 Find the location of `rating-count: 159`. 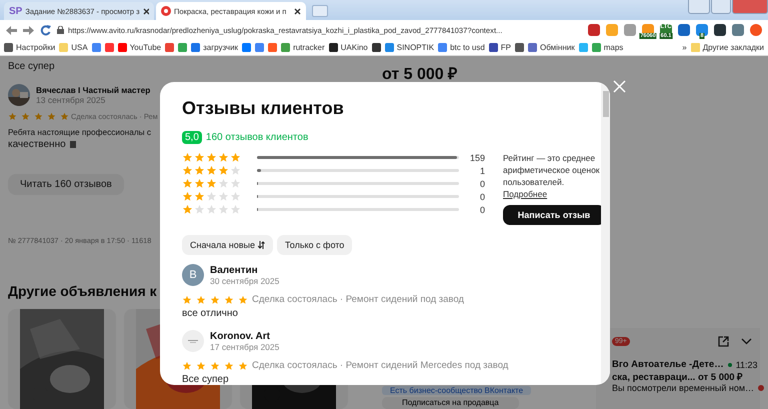

rating-count: 159 is located at coordinates (476, 157).